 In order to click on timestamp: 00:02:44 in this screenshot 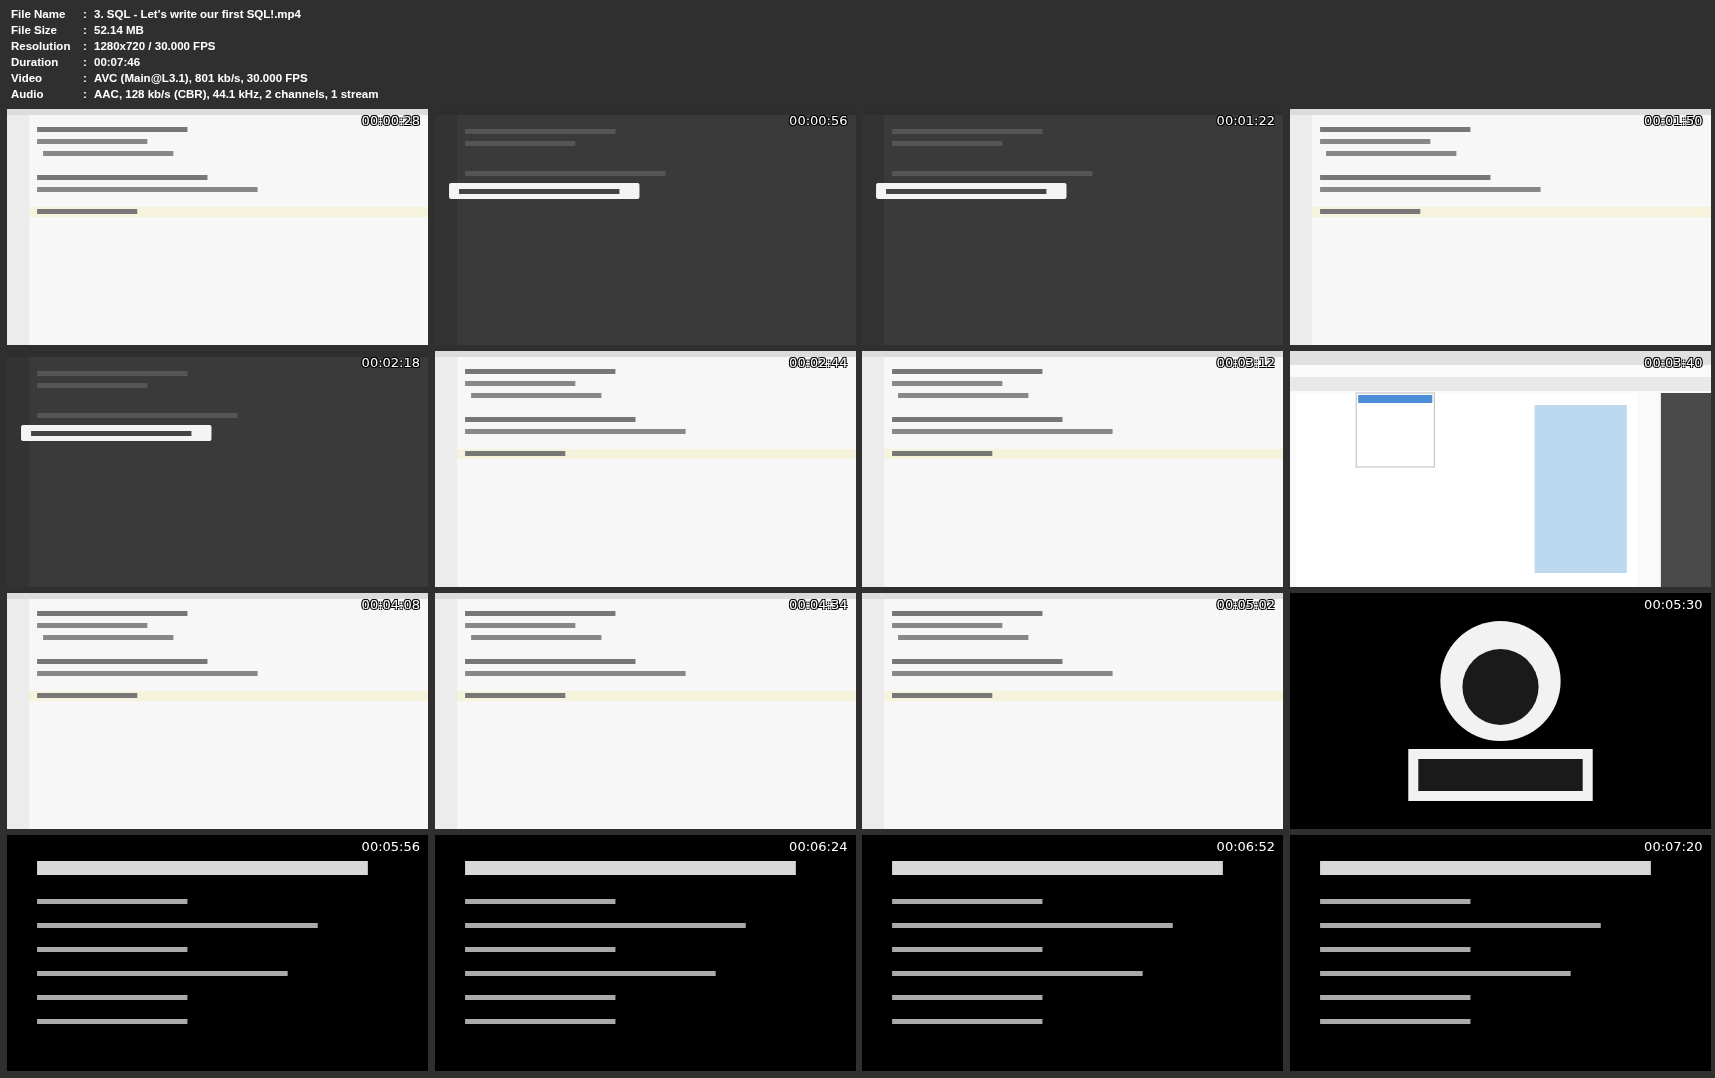, I will do `click(818, 362)`.